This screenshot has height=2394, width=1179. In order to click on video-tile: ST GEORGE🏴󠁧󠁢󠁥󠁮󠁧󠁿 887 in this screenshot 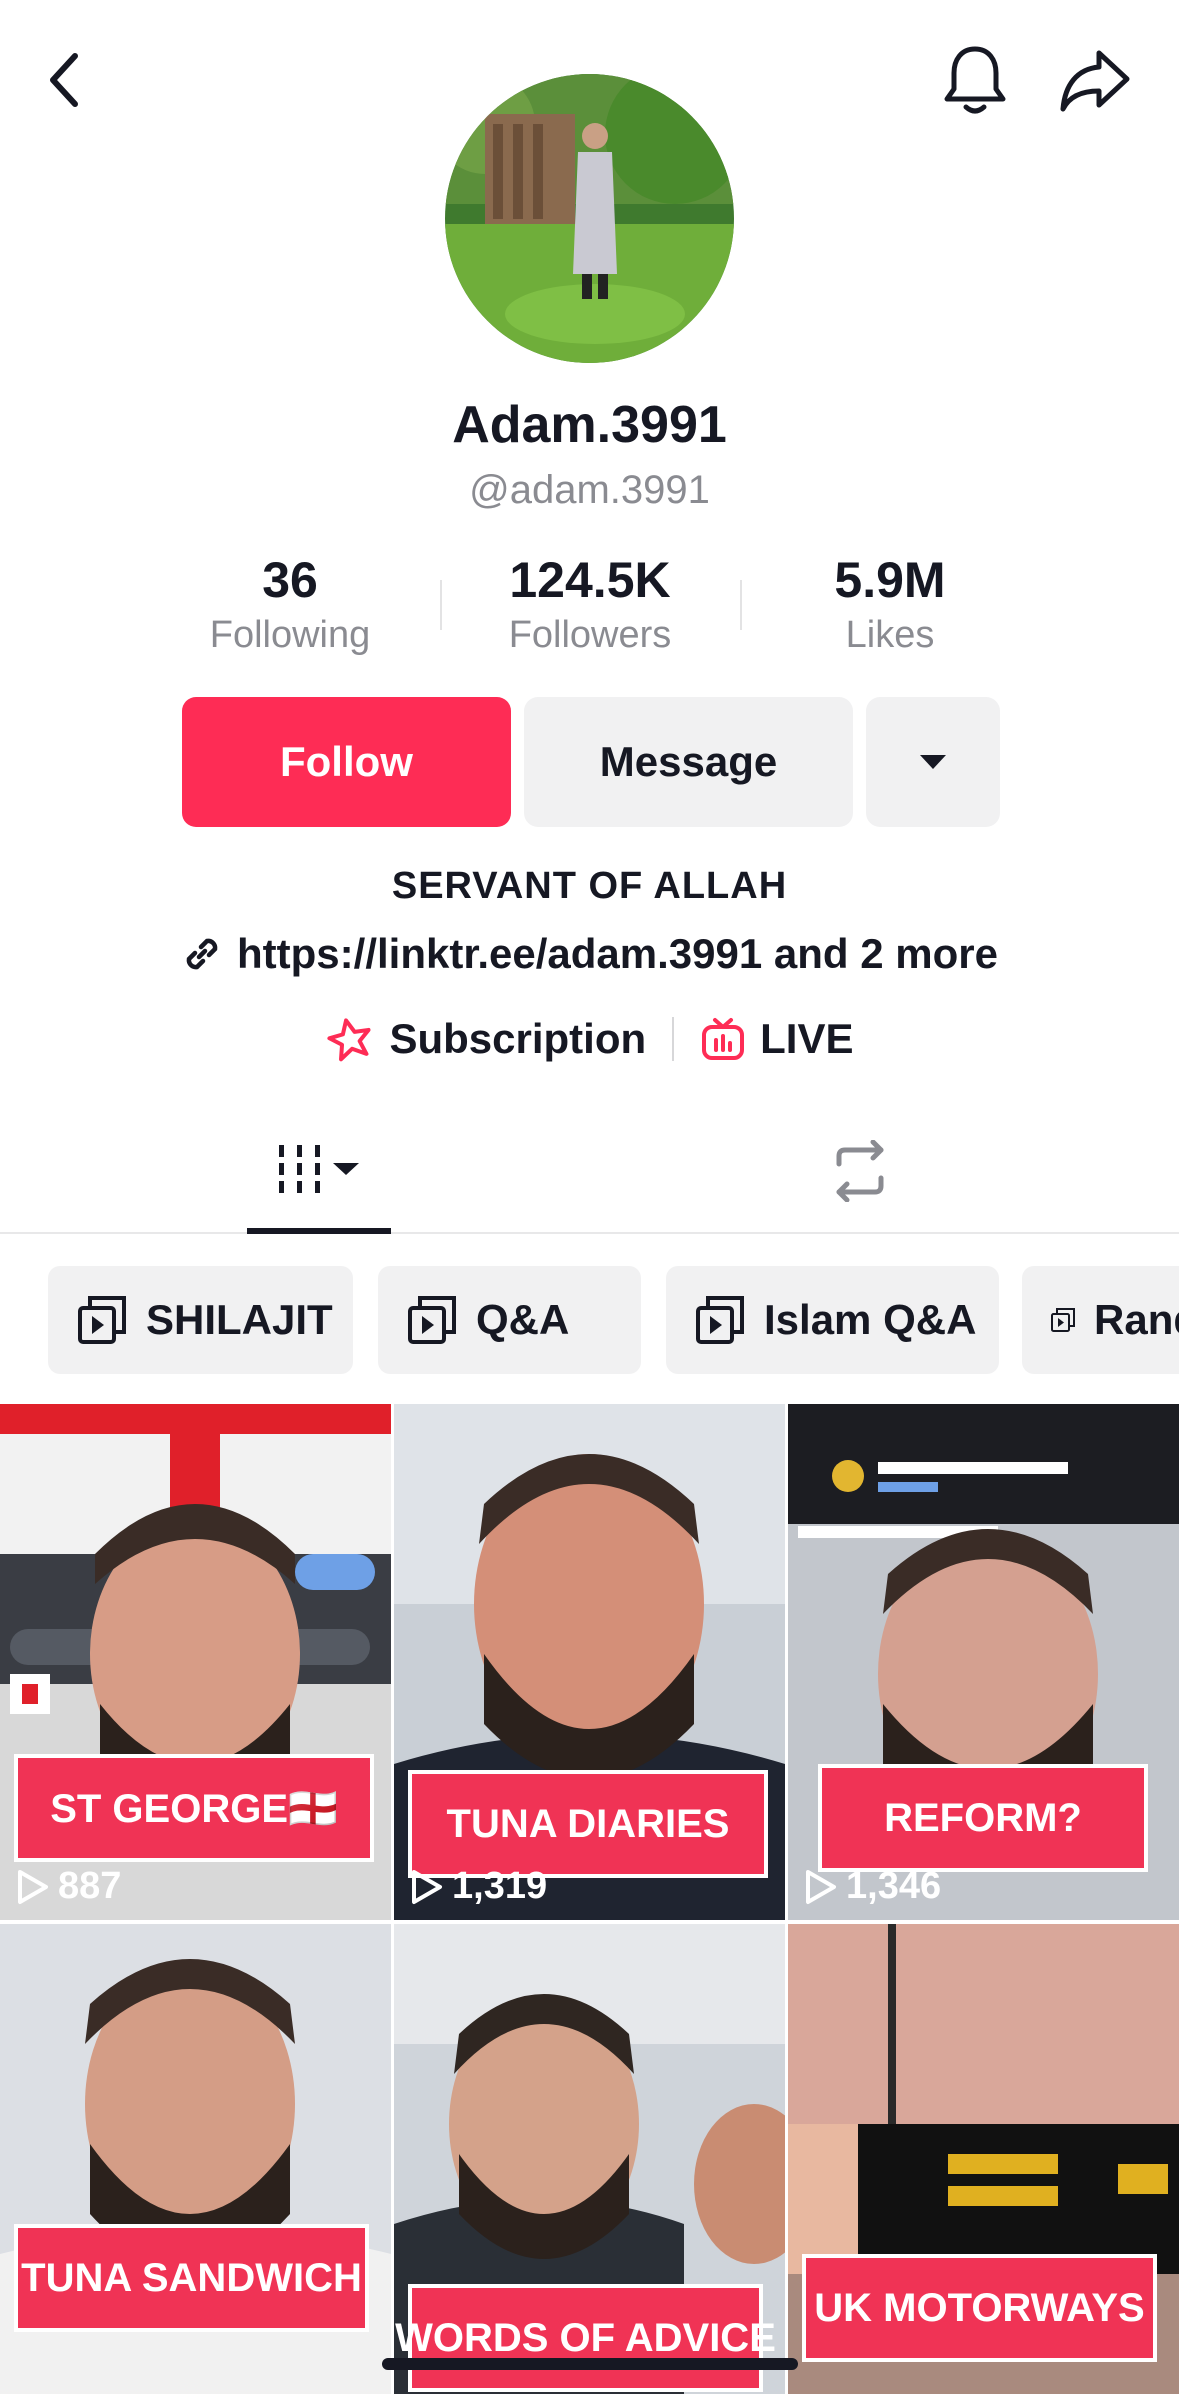, I will do `click(195, 1662)`.